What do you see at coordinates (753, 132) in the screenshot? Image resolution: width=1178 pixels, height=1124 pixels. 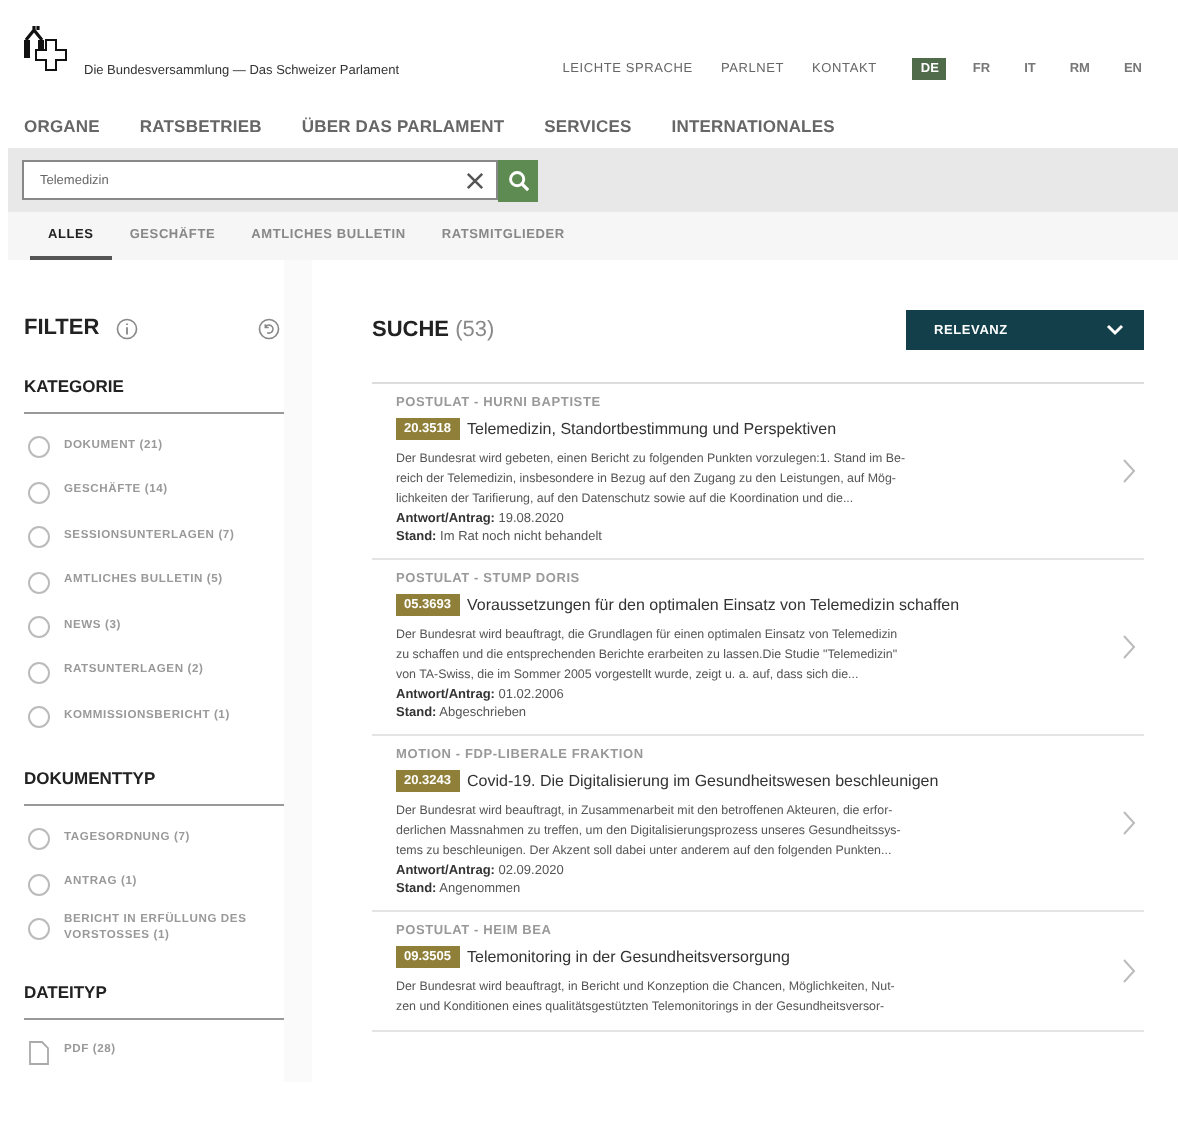 I see `nav-link: INTERNATIONALES` at bounding box center [753, 132].